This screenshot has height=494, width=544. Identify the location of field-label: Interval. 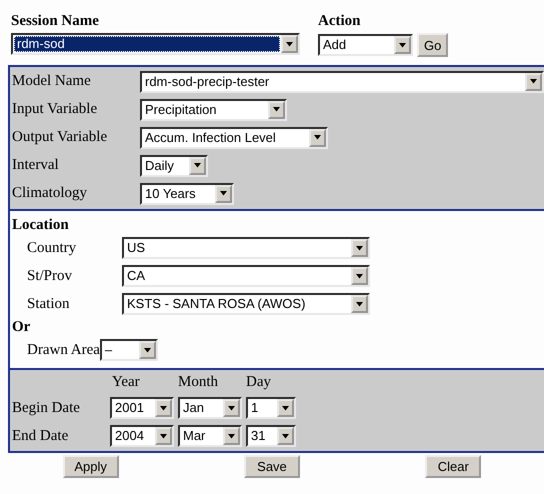
(36, 165).